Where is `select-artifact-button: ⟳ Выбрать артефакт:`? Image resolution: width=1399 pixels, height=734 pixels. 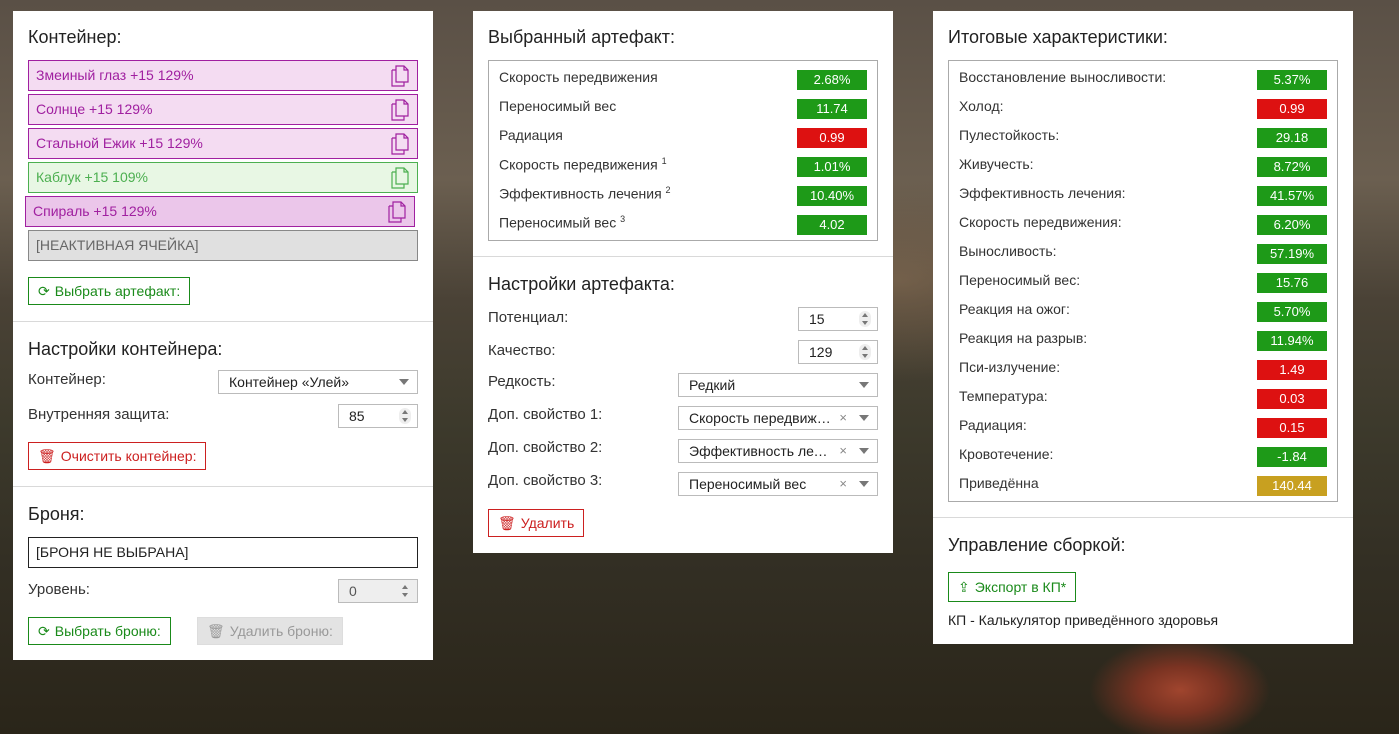 select-artifact-button: ⟳ Выбрать артефакт: is located at coordinates (109, 291).